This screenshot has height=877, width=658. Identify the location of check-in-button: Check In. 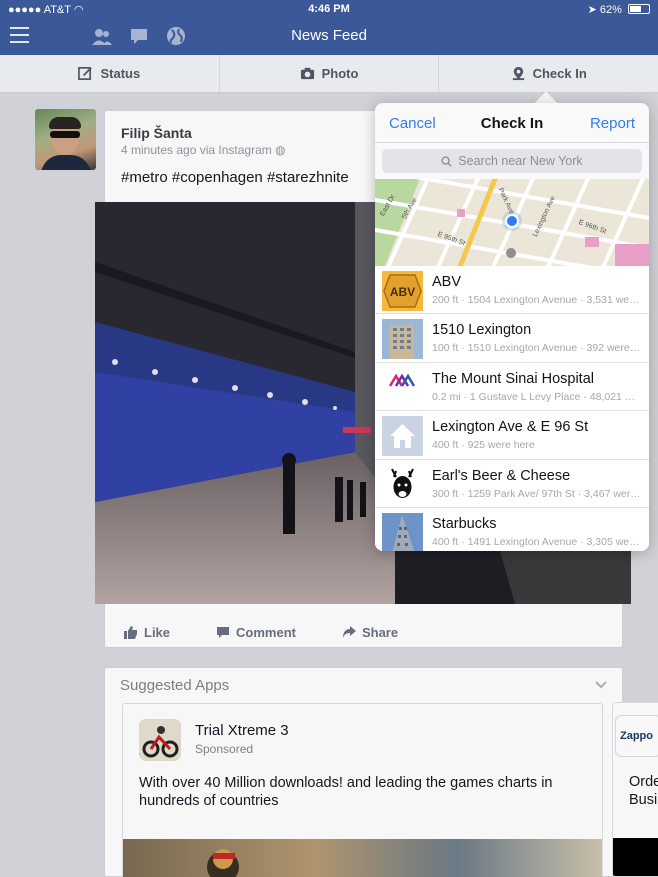
(548, 73).